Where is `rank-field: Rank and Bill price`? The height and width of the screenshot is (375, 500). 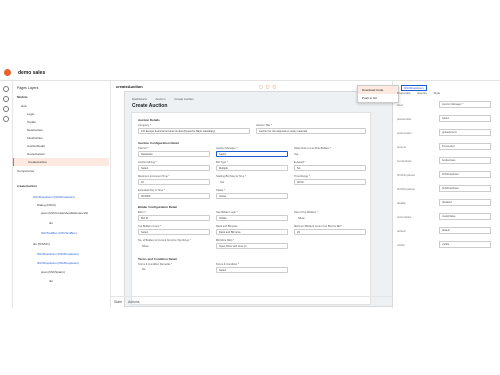
rank-field: Rank and Bill price is located at coordinates (252, 232).